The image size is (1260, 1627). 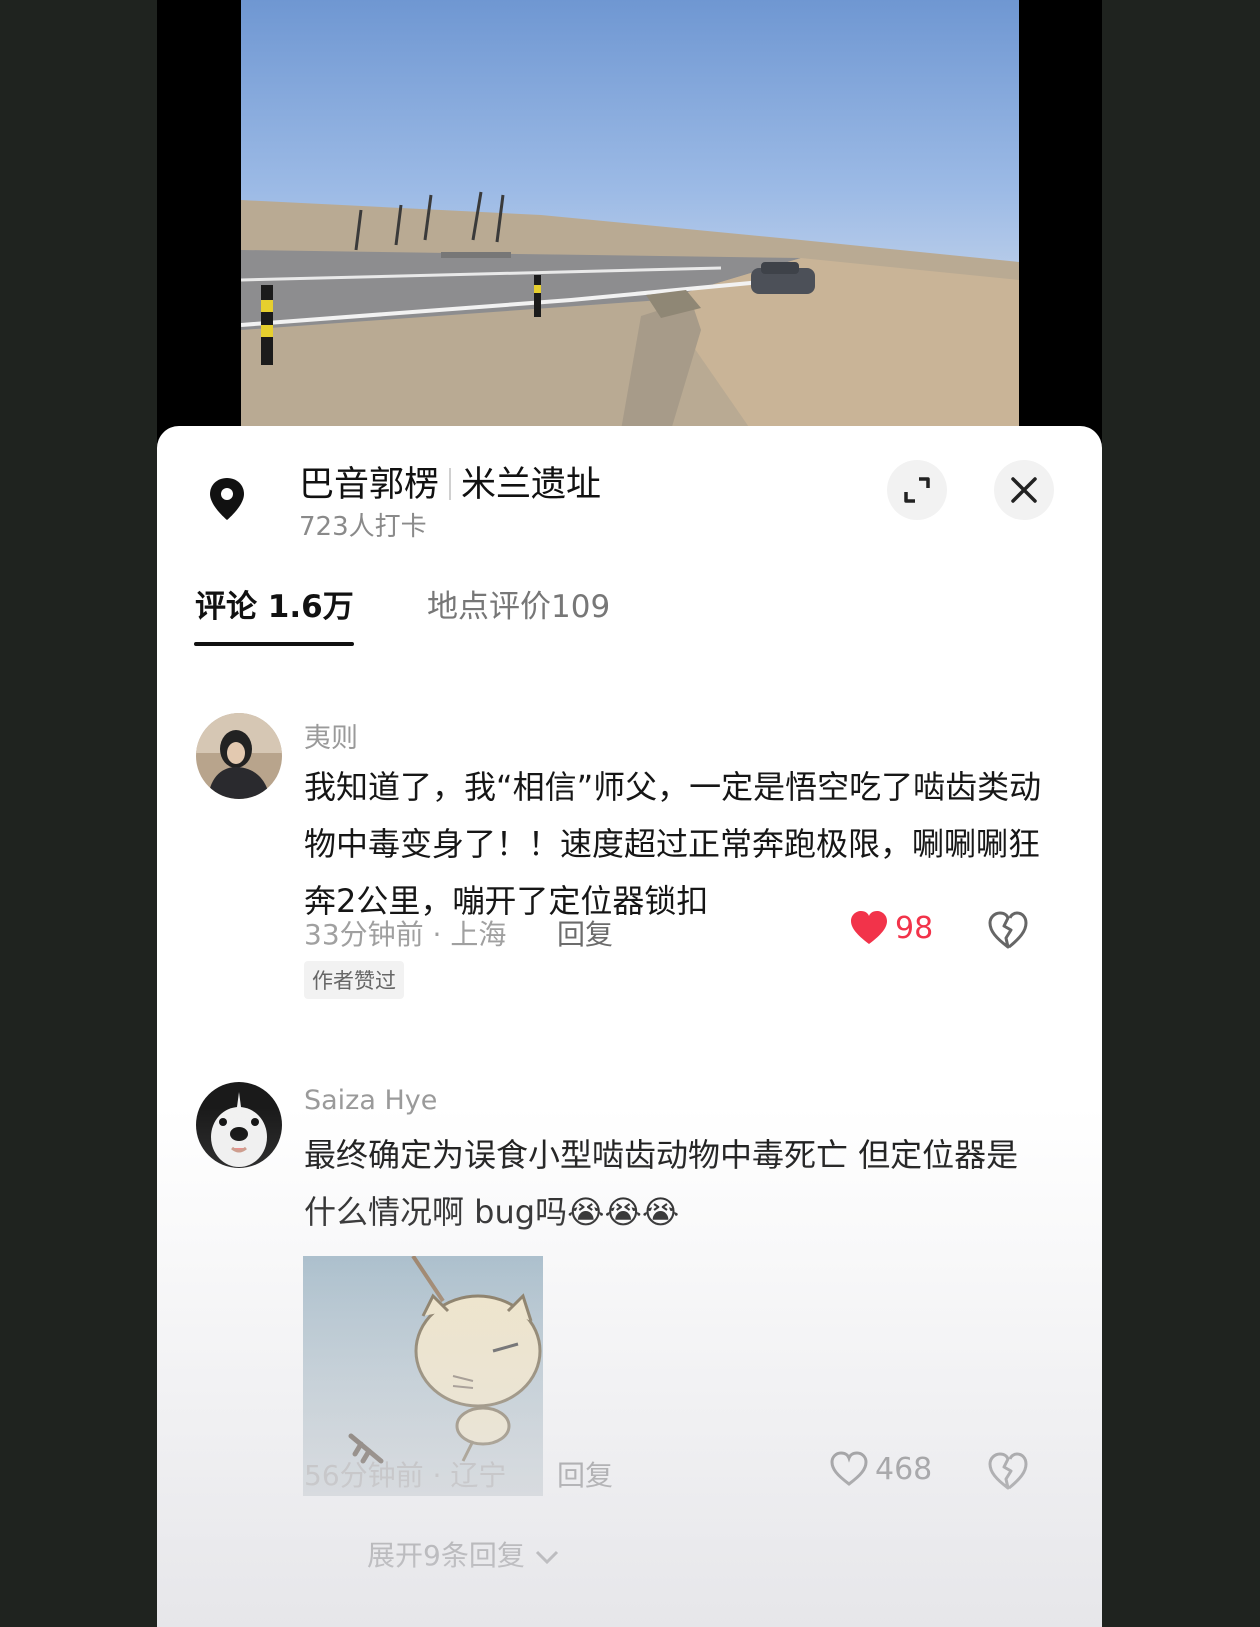 What do you see at coordinates (369, 485) in the screenshot?
I see `location-region: 巴音郭楞` at bounding box center [369, 485].